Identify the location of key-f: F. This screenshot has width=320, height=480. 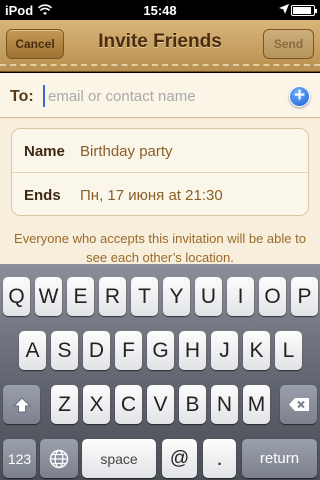
(128, 350).